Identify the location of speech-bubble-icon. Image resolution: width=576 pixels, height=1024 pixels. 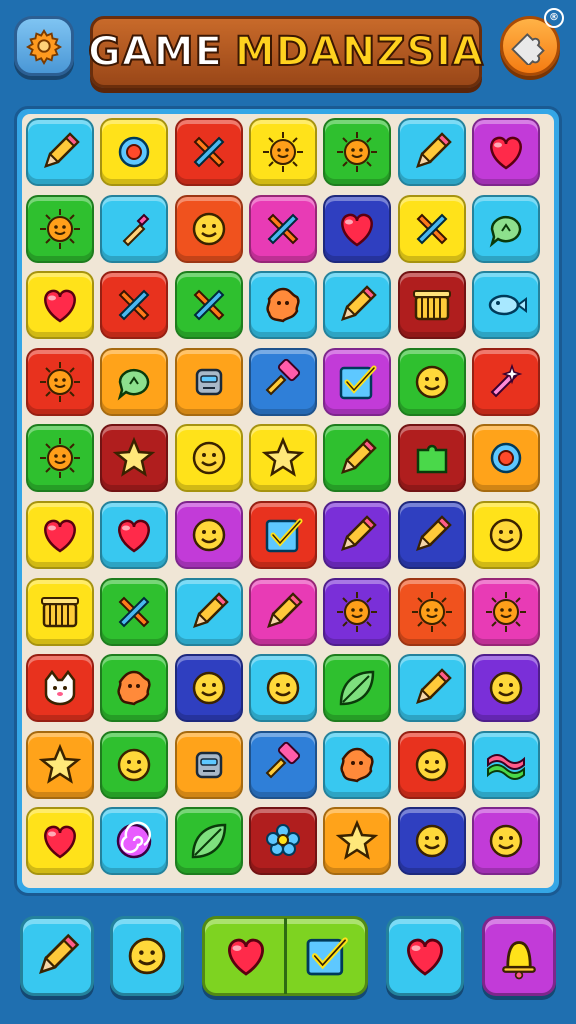
(133, 384).